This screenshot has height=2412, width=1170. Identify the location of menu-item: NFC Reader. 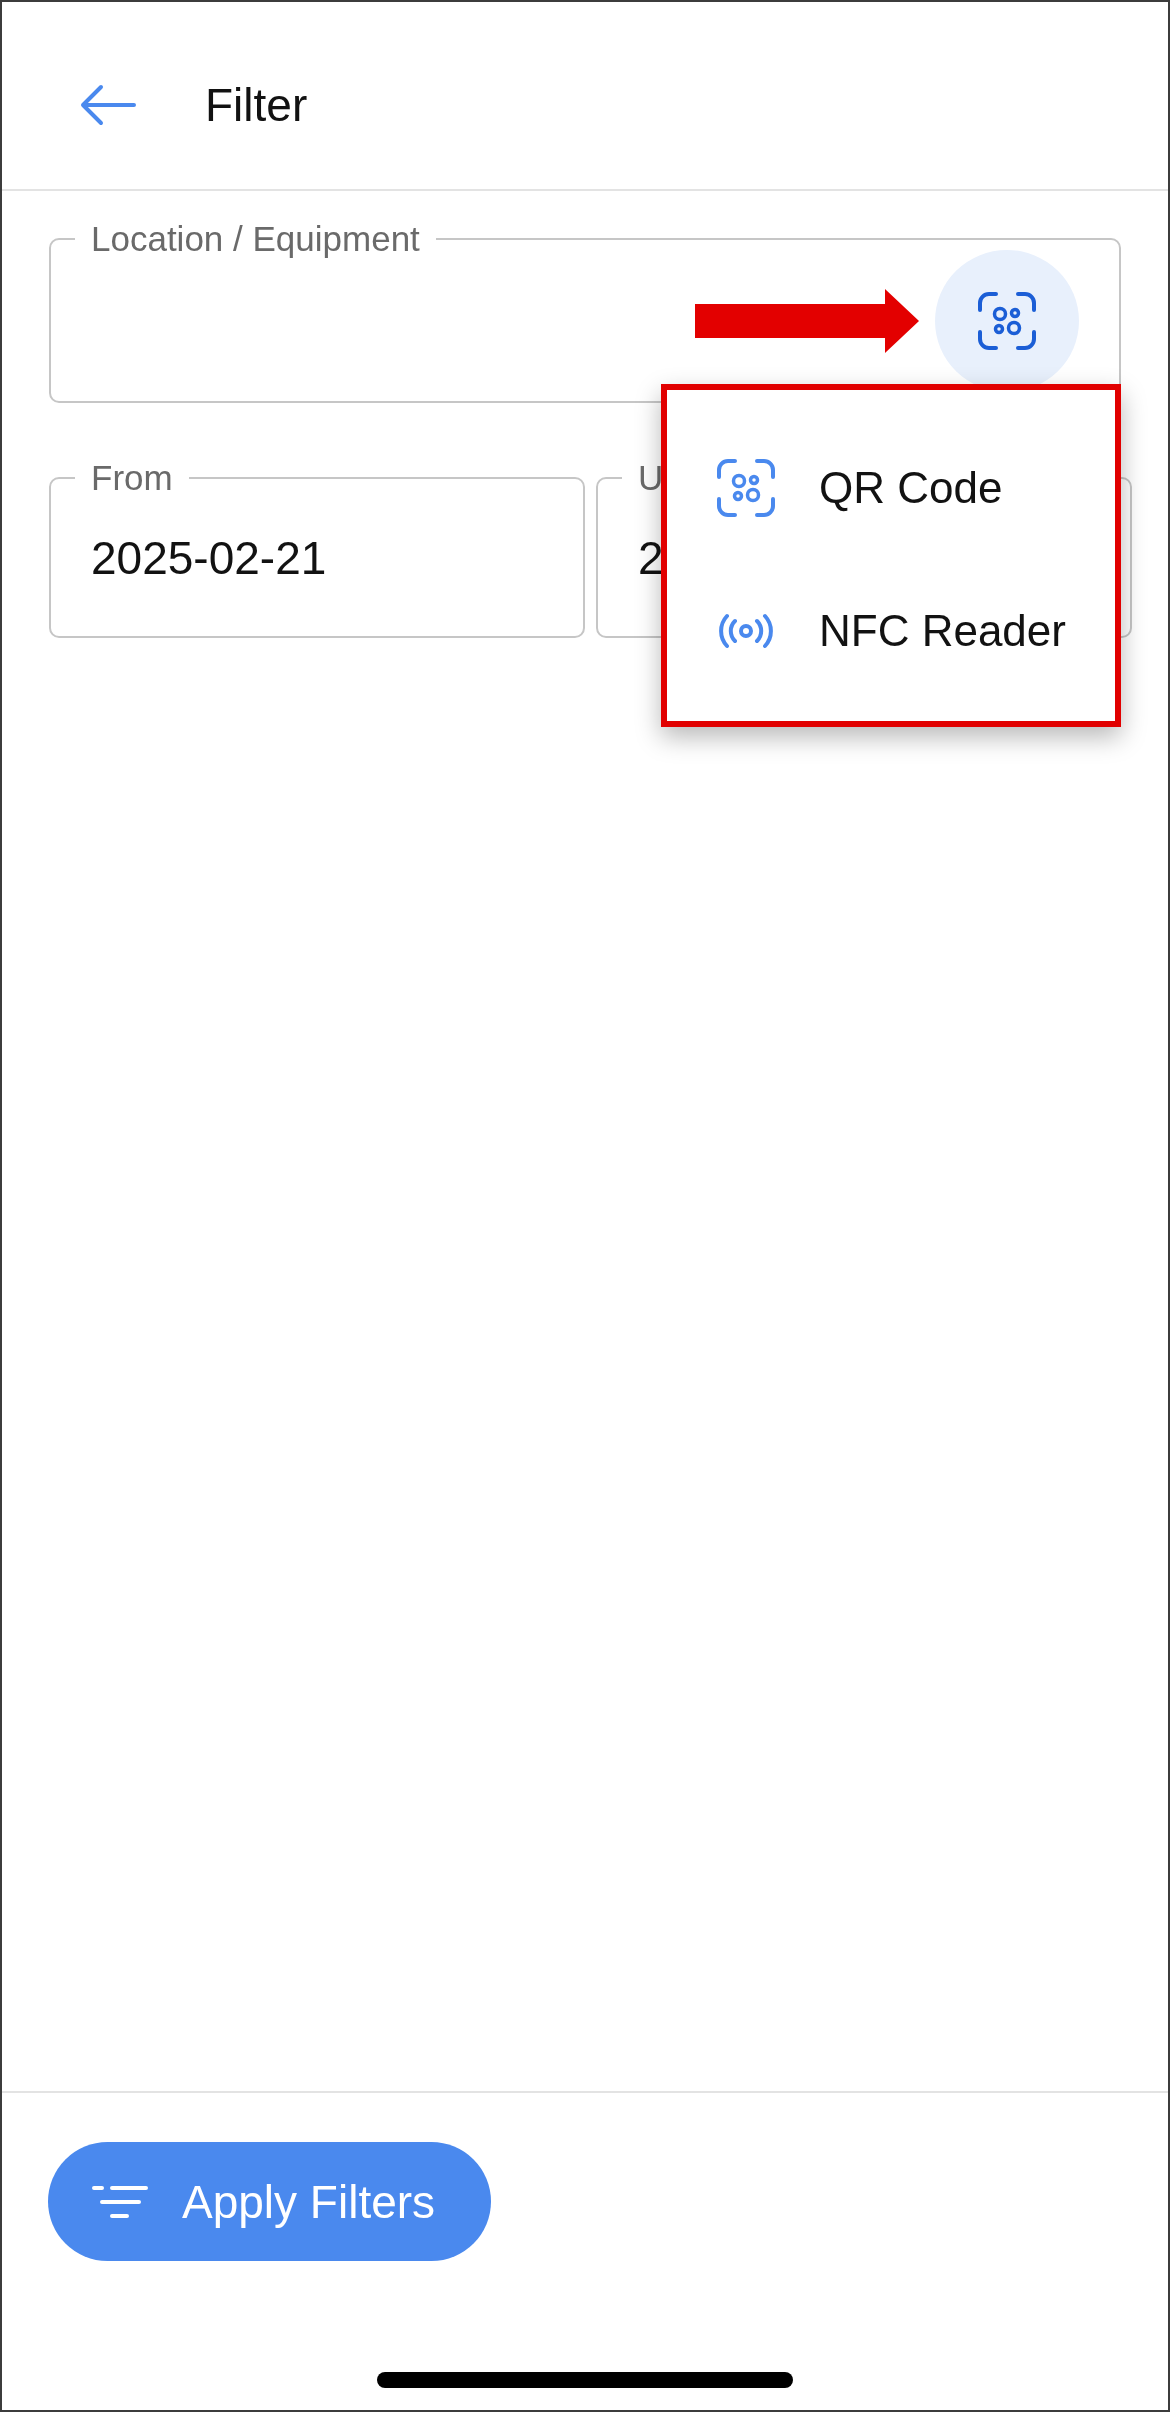
(891, 630).